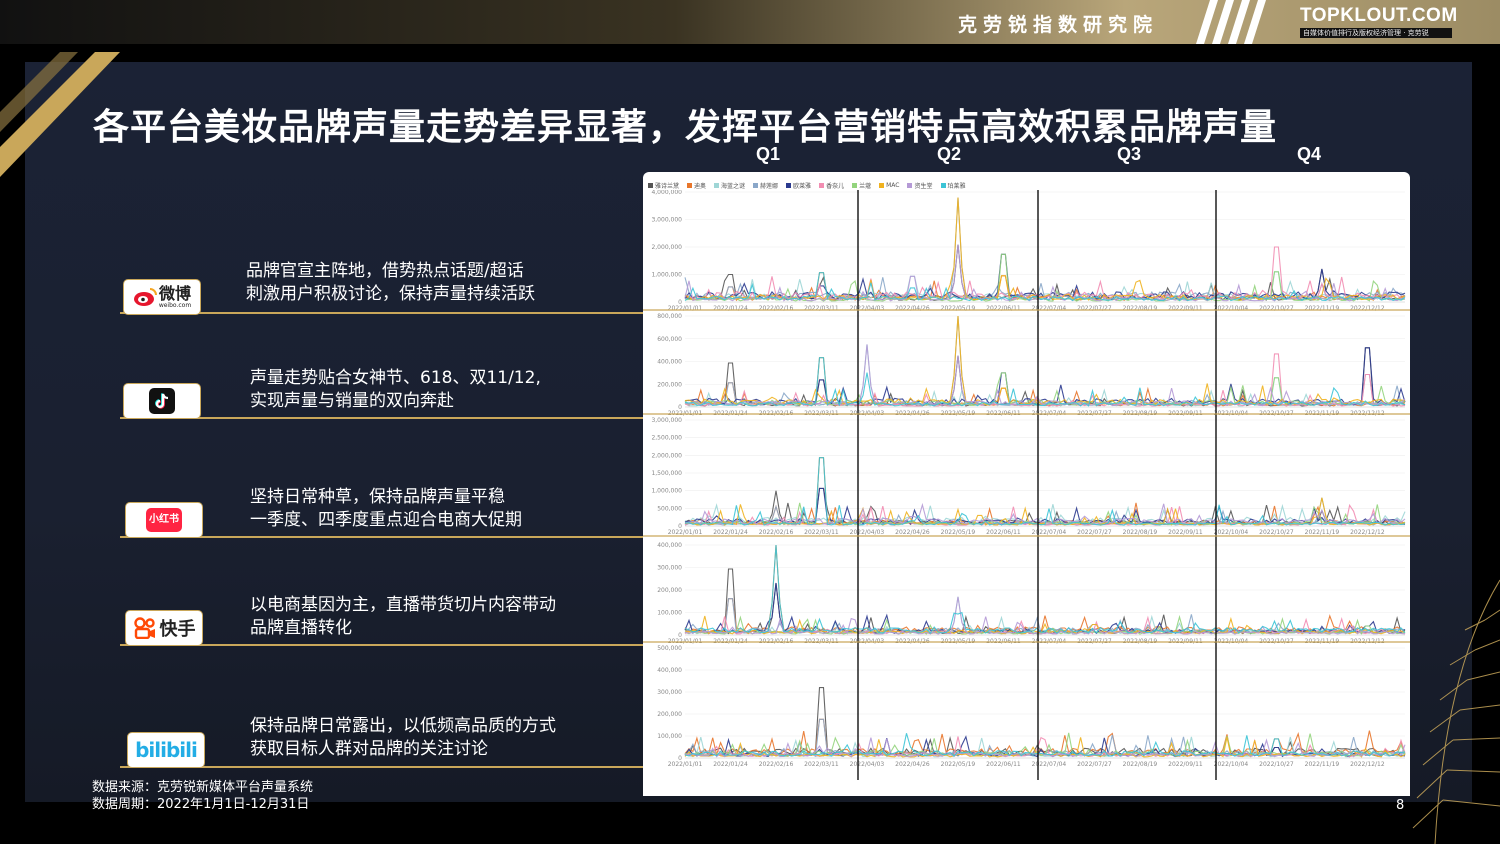  Describe the element at coordinates (865, 186) in the screenshot. I see `legend-label: 兰蔻` at that location.